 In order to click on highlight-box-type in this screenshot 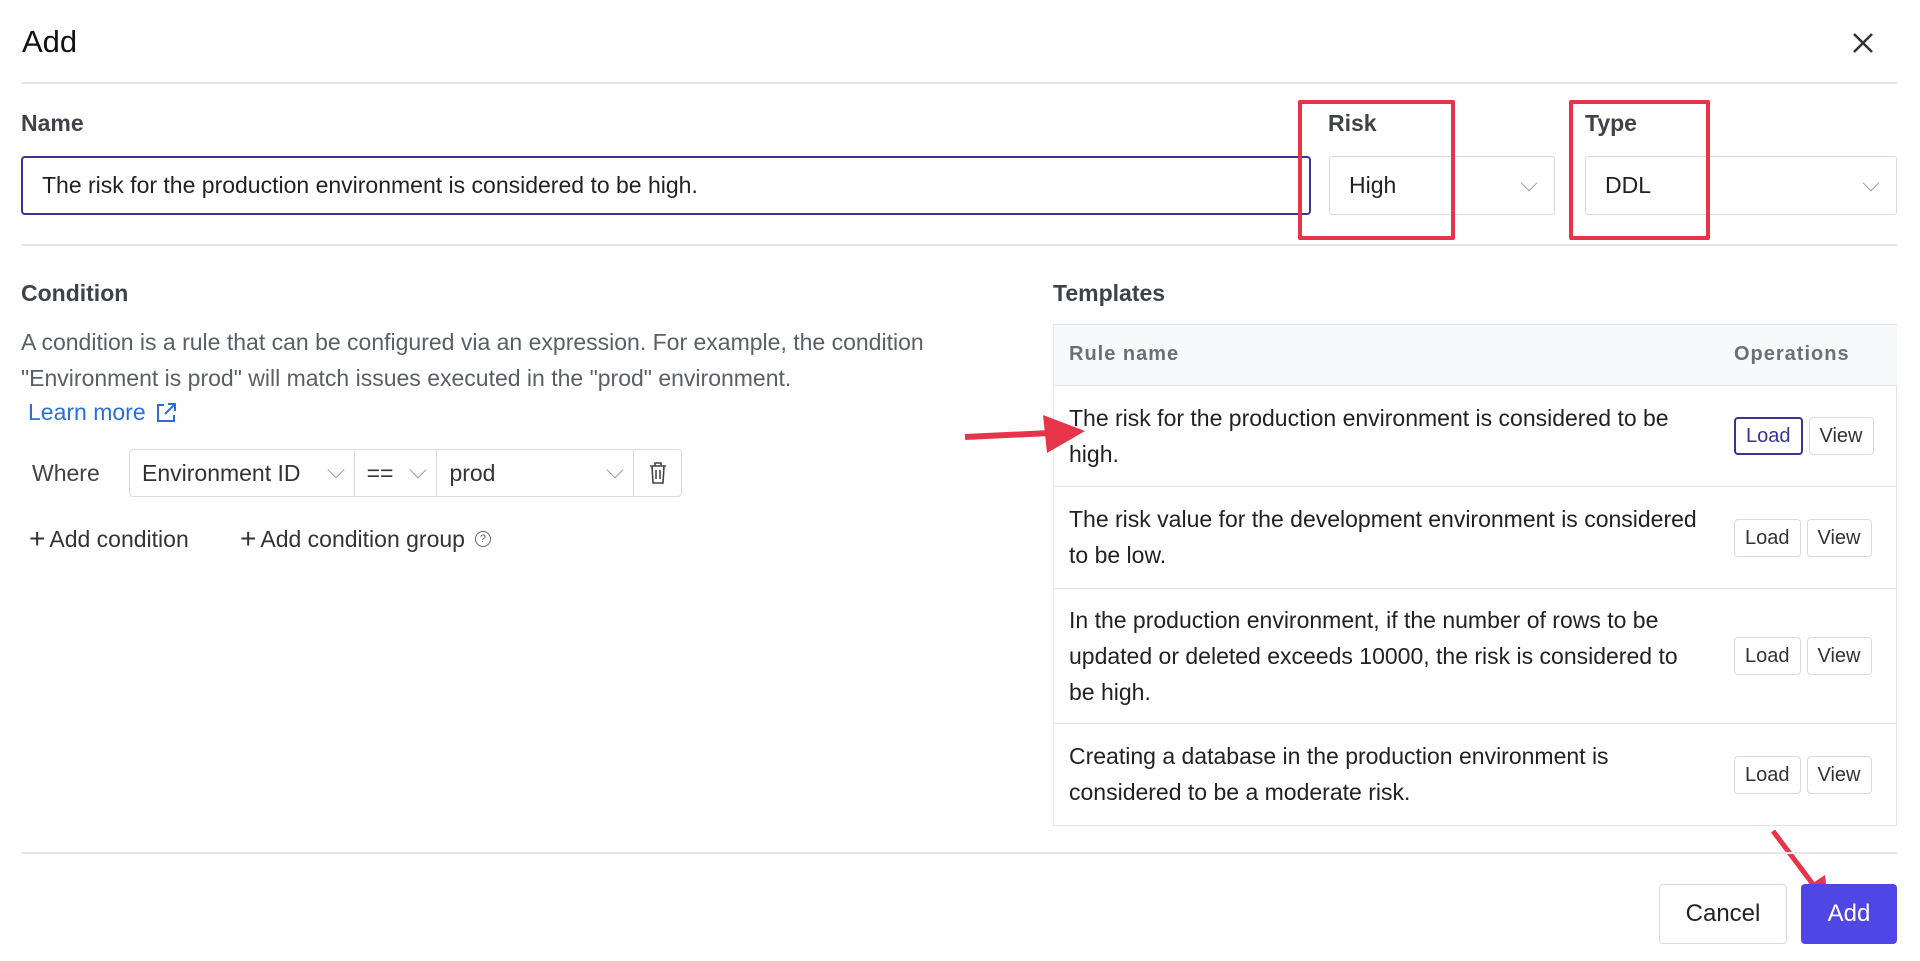, I will do `click(1639, 170)`.